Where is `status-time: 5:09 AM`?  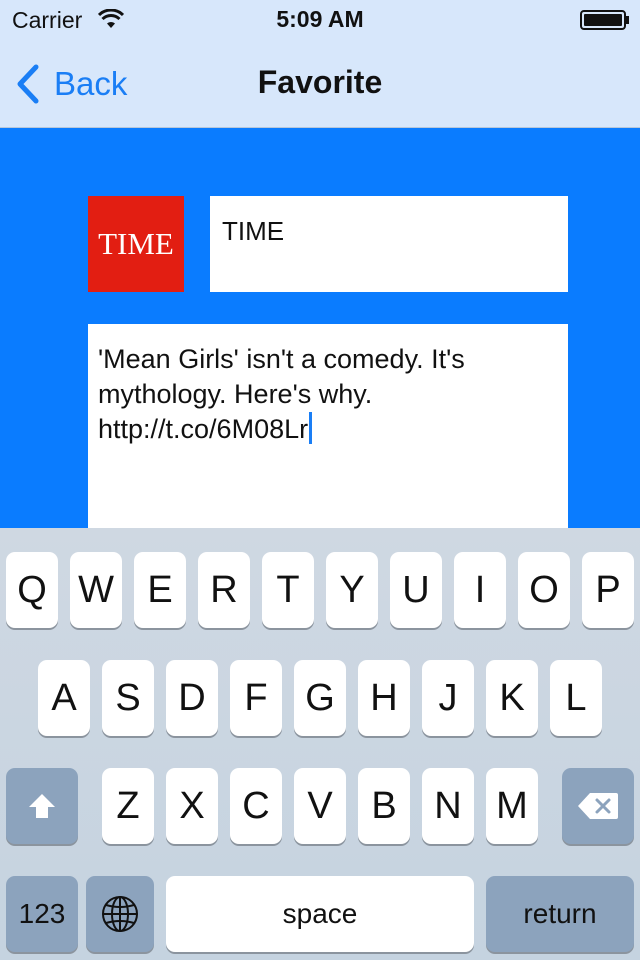
status-time: 5:09 AM is located at coordinates (320, 19).